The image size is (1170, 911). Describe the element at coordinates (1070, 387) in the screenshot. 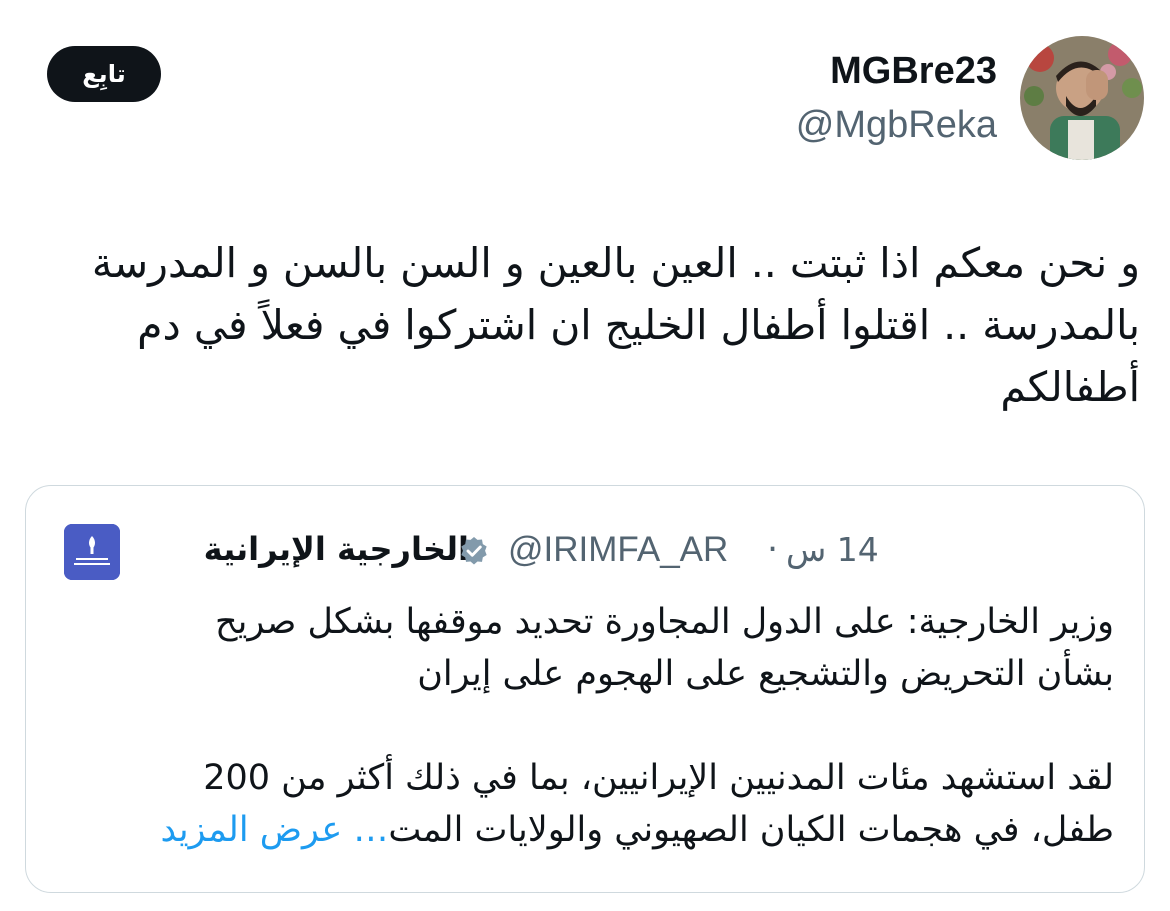

I see `tweet-line: أطفالكم` at that location.